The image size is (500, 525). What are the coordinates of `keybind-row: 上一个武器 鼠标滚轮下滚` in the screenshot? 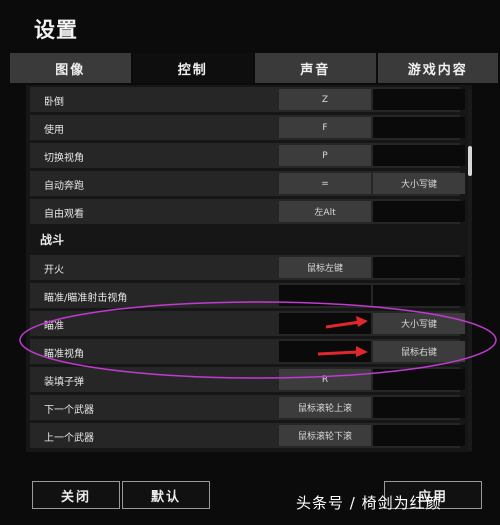 It's located at (247, 435).